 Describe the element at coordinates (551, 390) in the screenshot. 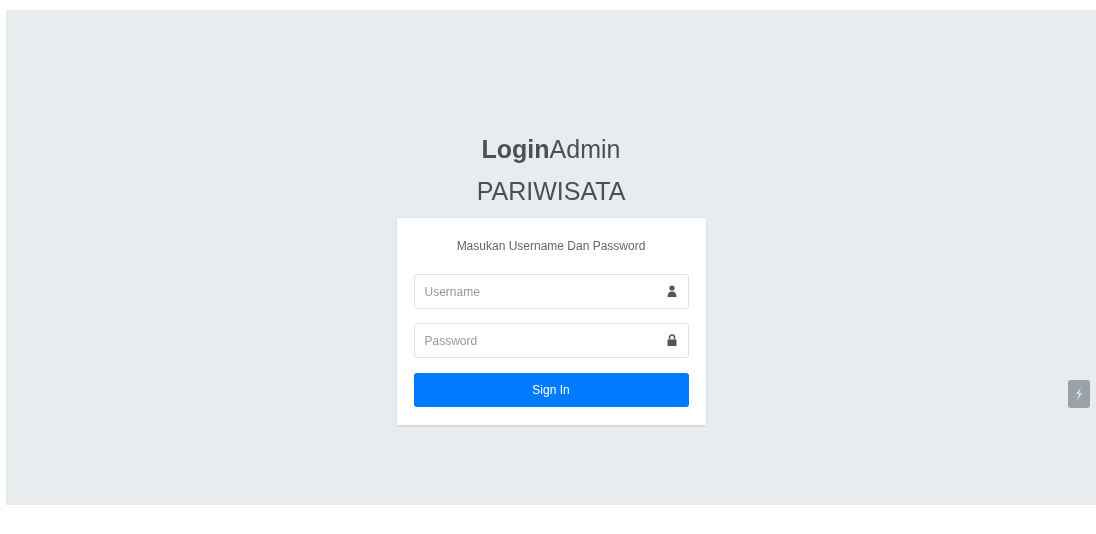

I see `sign-in-button: Sign In` at that location.